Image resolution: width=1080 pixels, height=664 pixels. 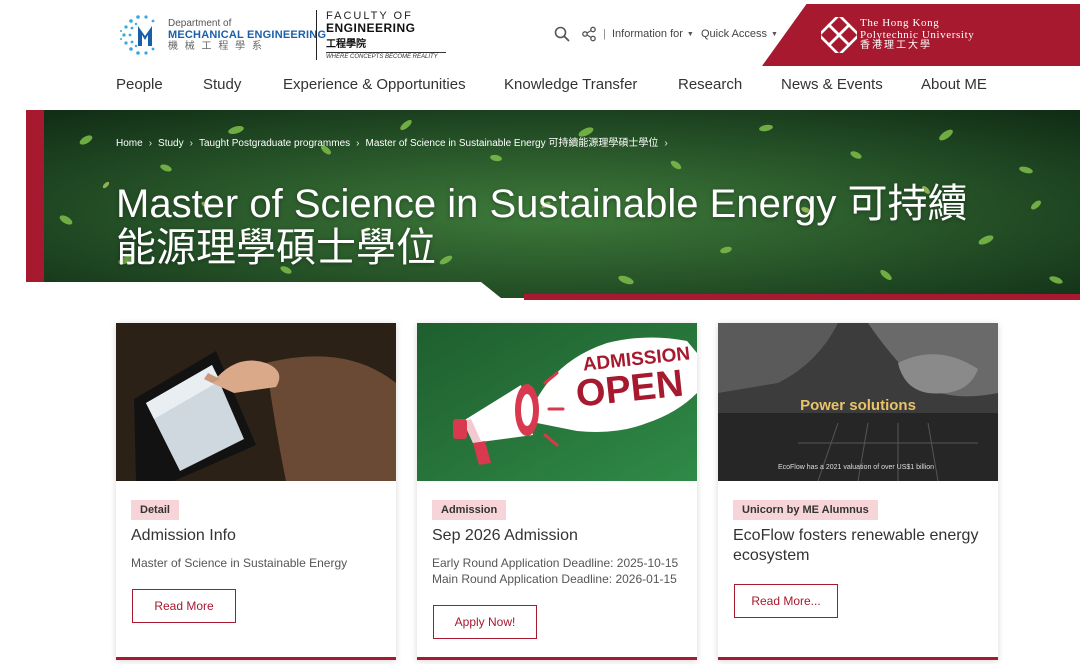 What do you see at coordinates (469, 510) in the screenshot?
I see `card-tag: Admission` at bounding box center [469, 510].